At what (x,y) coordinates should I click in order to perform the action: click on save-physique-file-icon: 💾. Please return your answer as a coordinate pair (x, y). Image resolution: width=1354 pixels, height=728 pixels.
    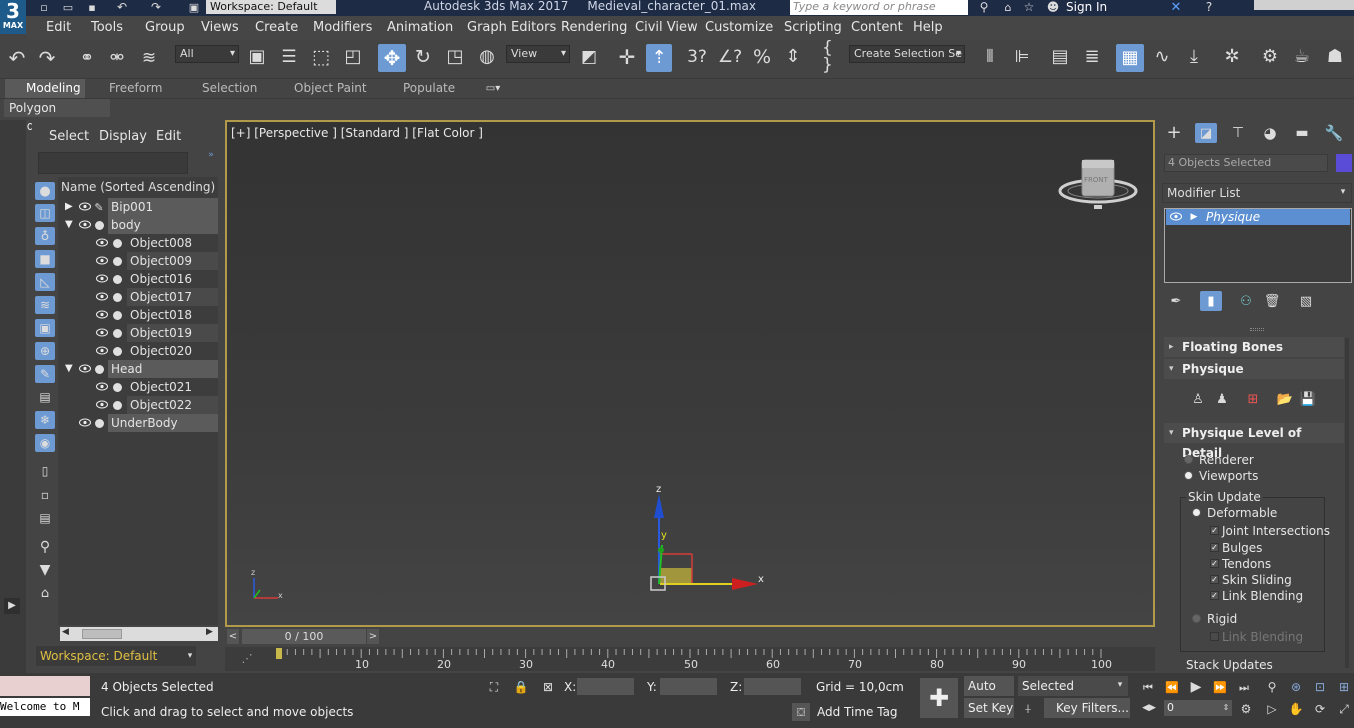
    Looking at the image, I should click on (1308, 399).